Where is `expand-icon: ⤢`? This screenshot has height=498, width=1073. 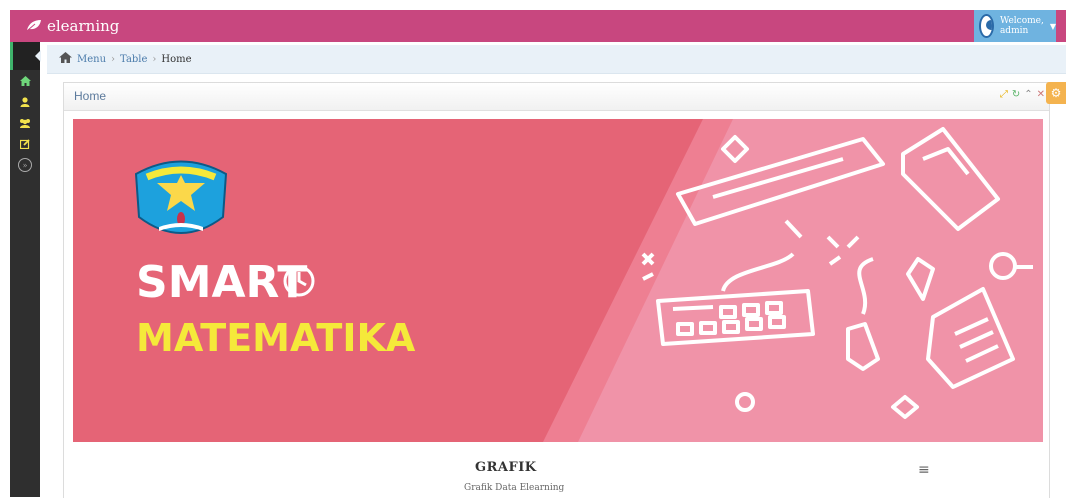 expand-icon: ⤢ is located at coordinates (1004, 94).